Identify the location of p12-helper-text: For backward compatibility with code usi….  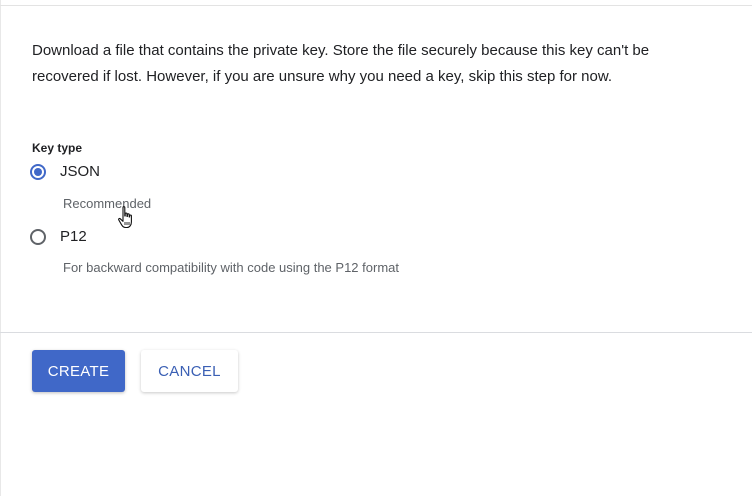
(231, 267).